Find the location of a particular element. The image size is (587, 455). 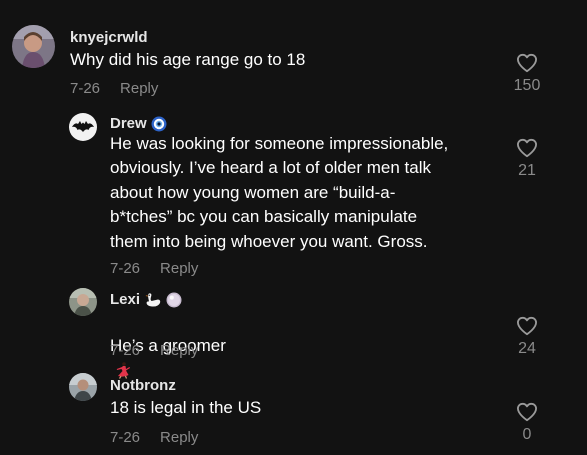

like-button: 24 is located at coordinates (527, 337).